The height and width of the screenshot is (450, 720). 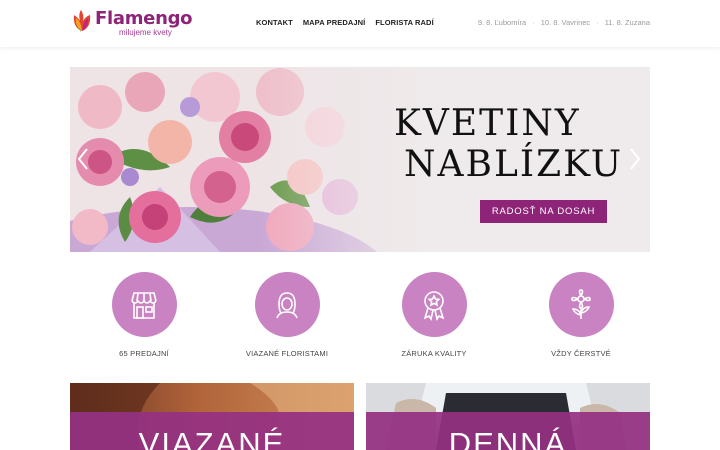 I want to click on nameday-item: 9. 8. Ľubomíra, so click(x=502, y=22).